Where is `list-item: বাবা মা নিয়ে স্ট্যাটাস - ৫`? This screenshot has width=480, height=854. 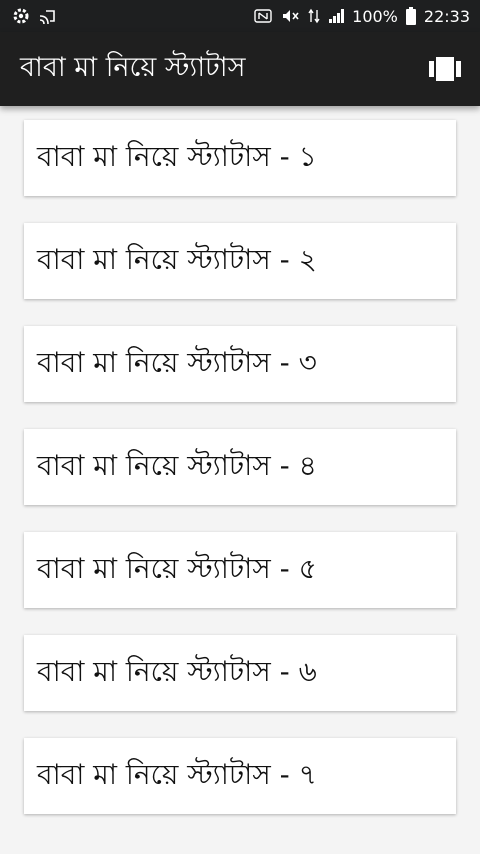
list-item: বাবা মা নিয়ে স্ট্যাটাস - ৫ is located at coordinates (240, 570).